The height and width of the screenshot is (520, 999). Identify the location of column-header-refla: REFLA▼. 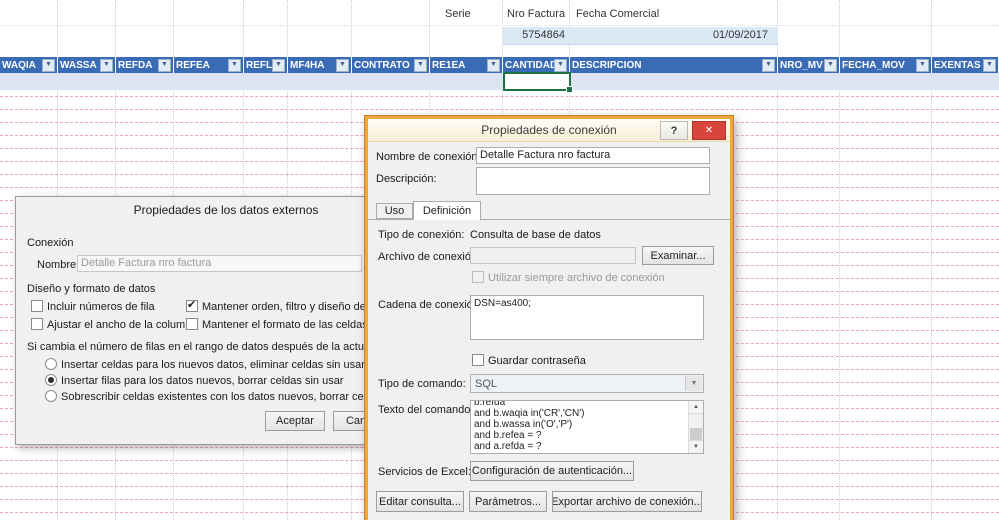
(266, 65).